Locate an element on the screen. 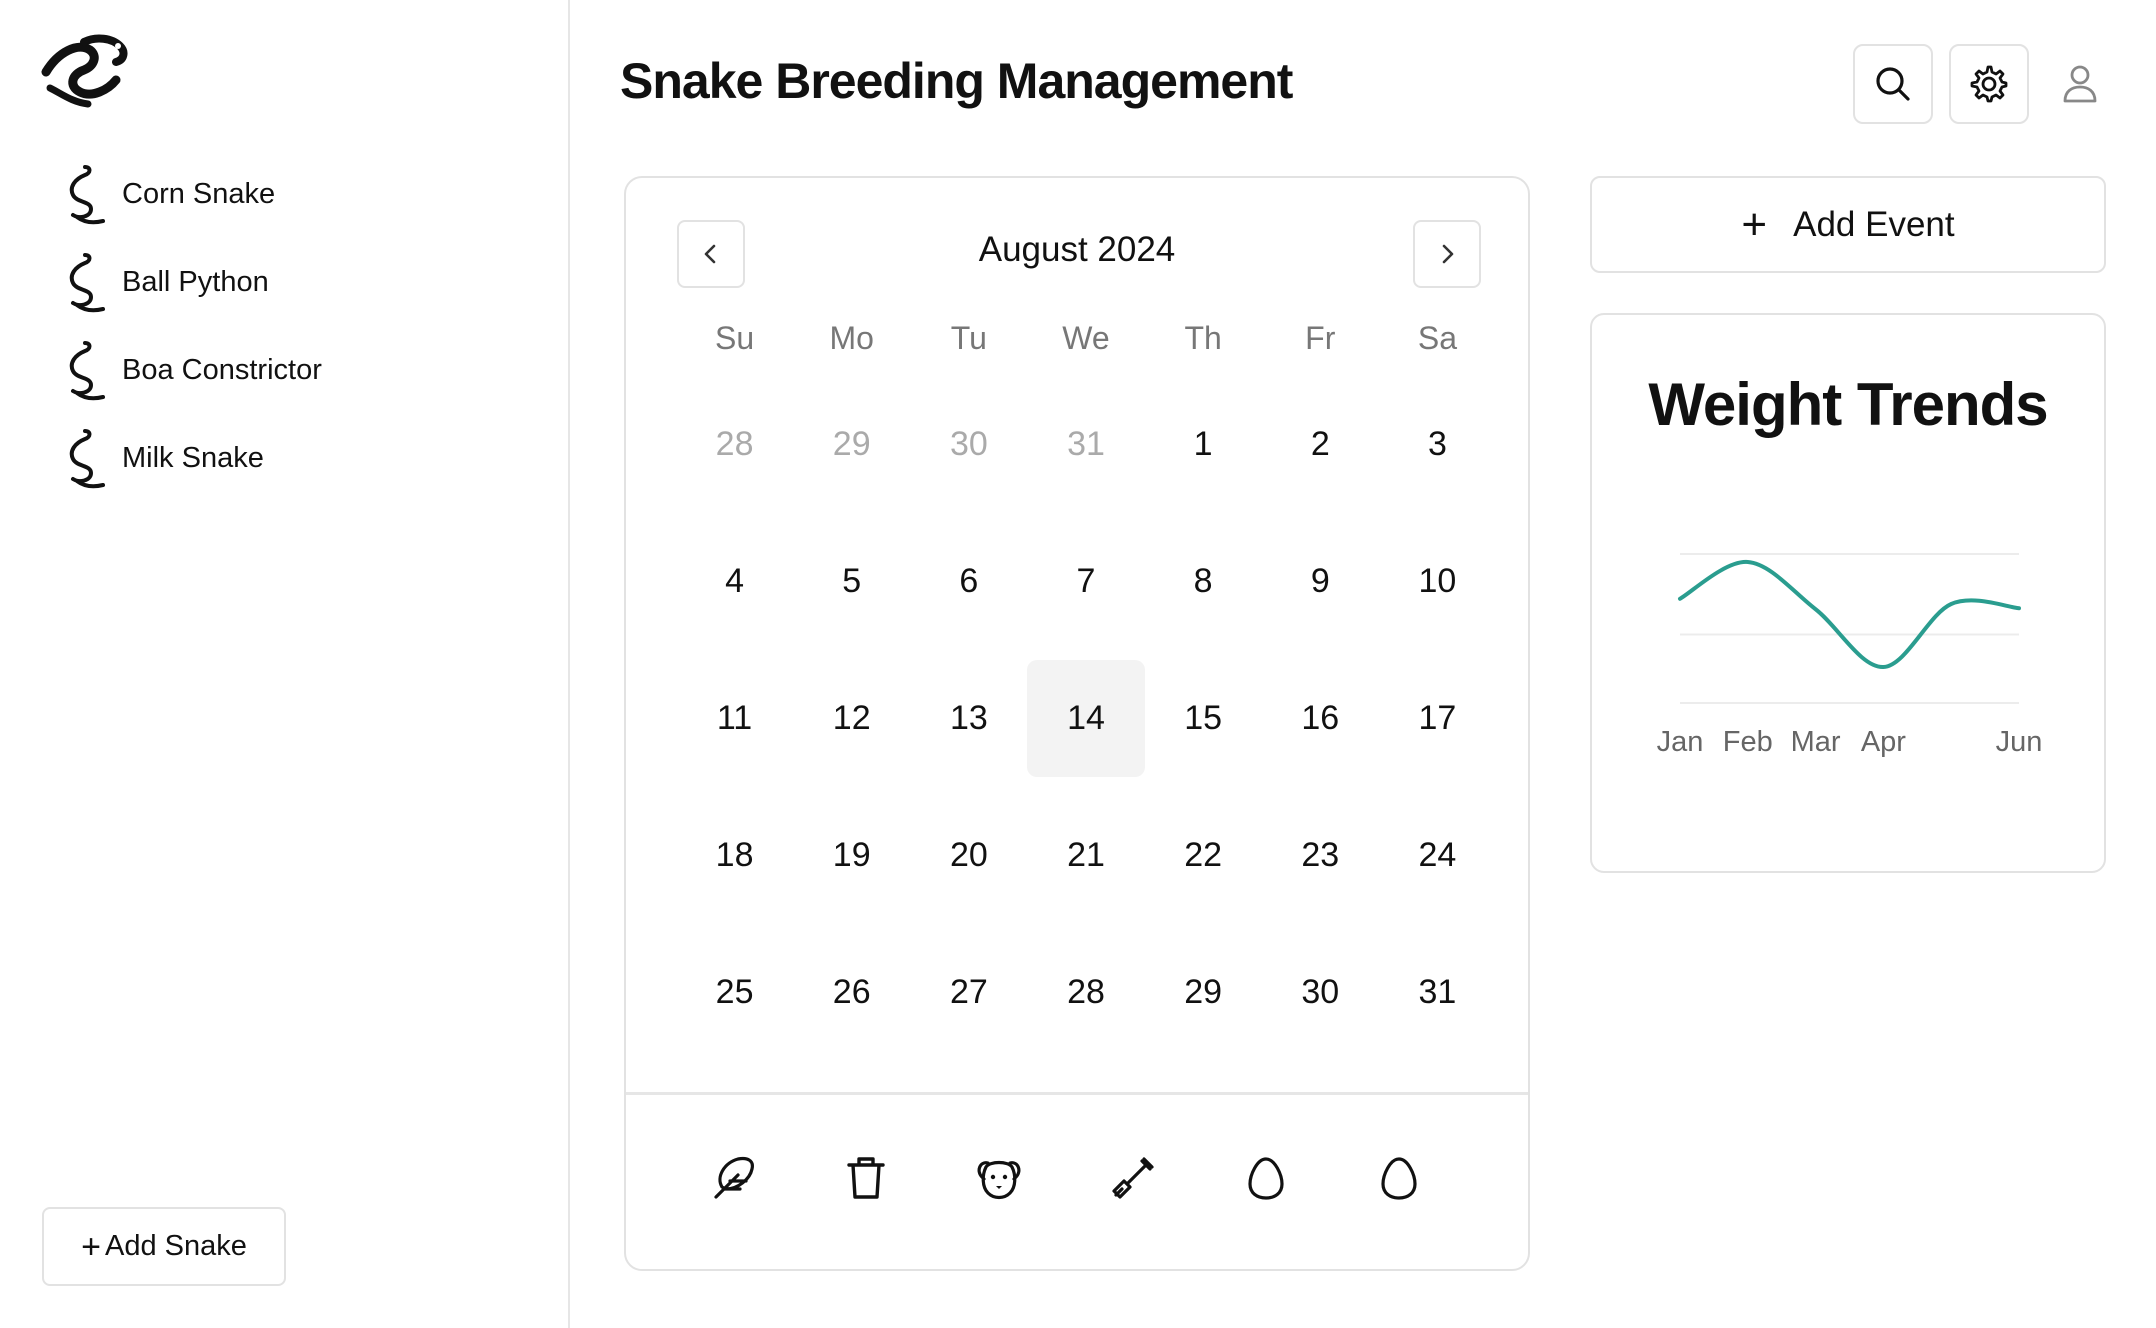 The height and width of the screenshot is (1328, 2156). sidebar-item-ball-python: Ball Python is located at coordinates (190, 282).